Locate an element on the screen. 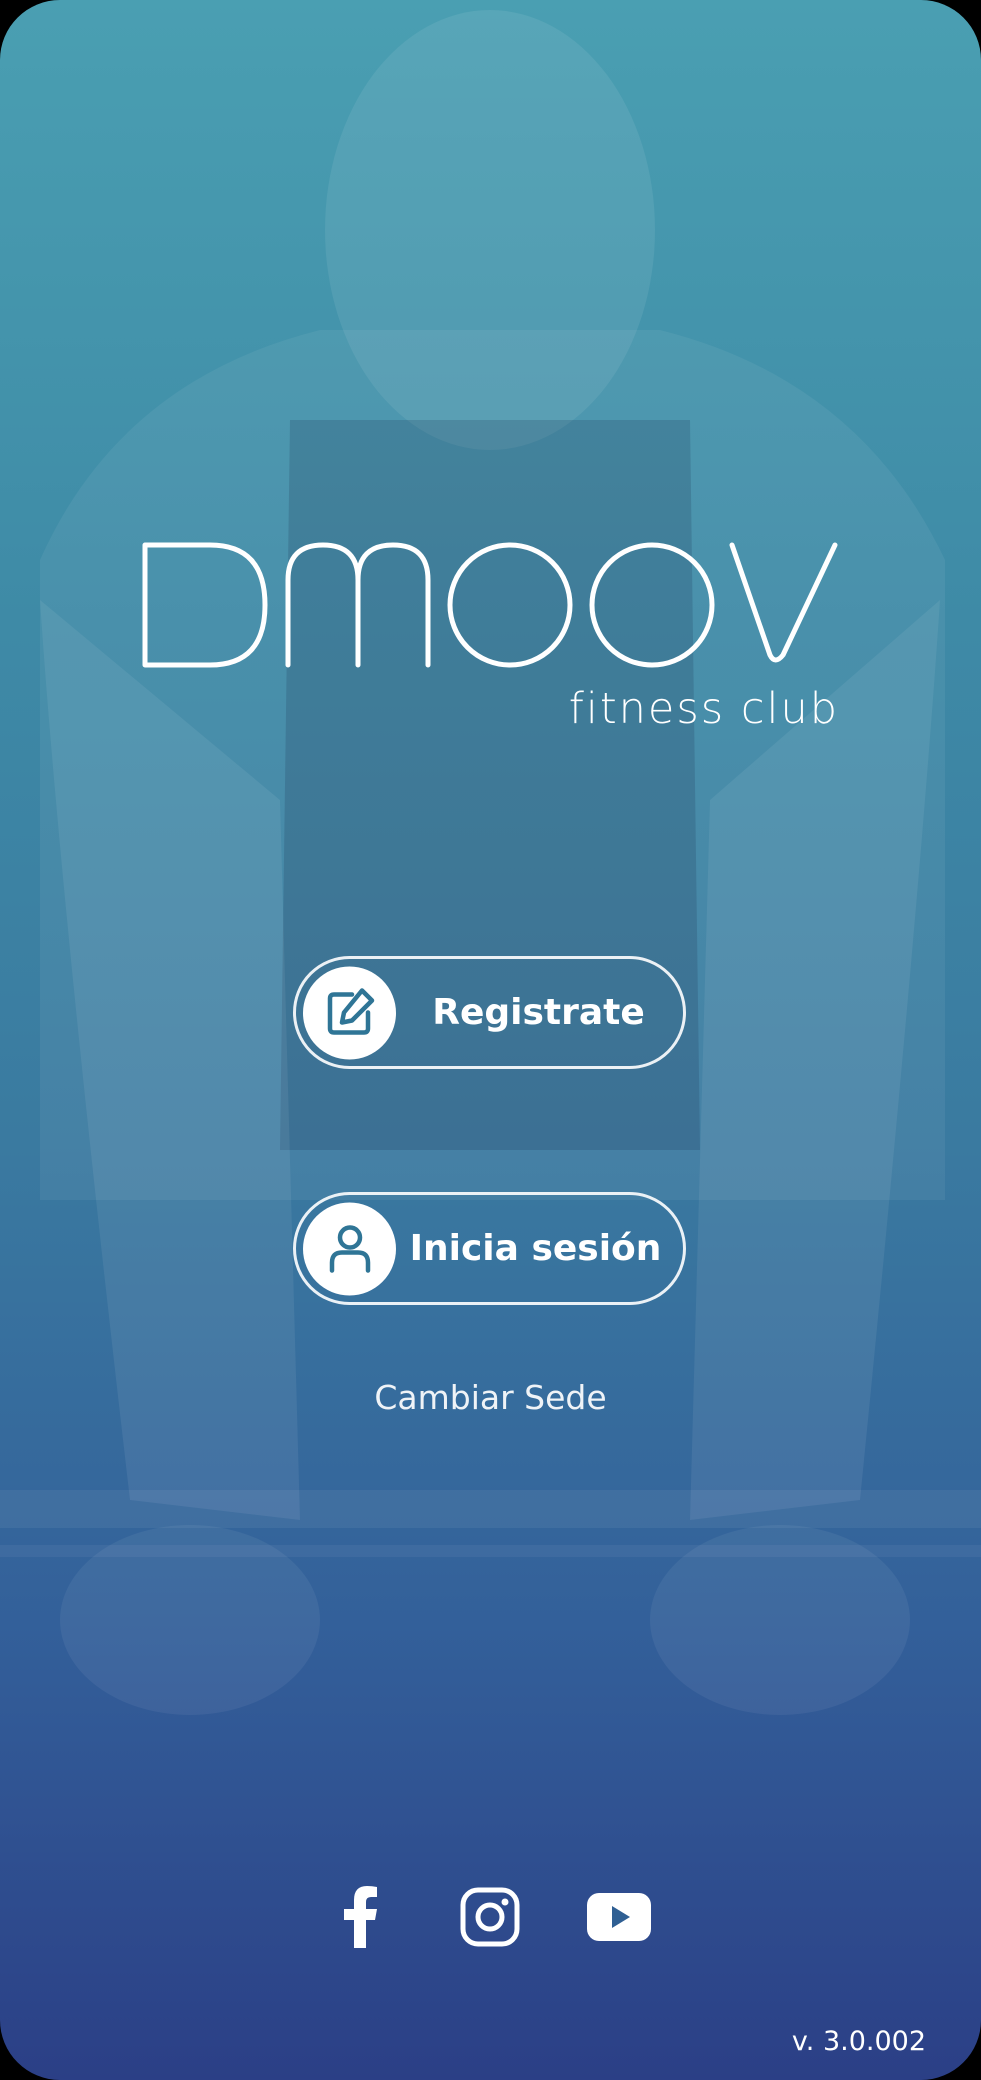 The image size is (981, 2080). dmoov-logo is located at coordinates (490, 605).